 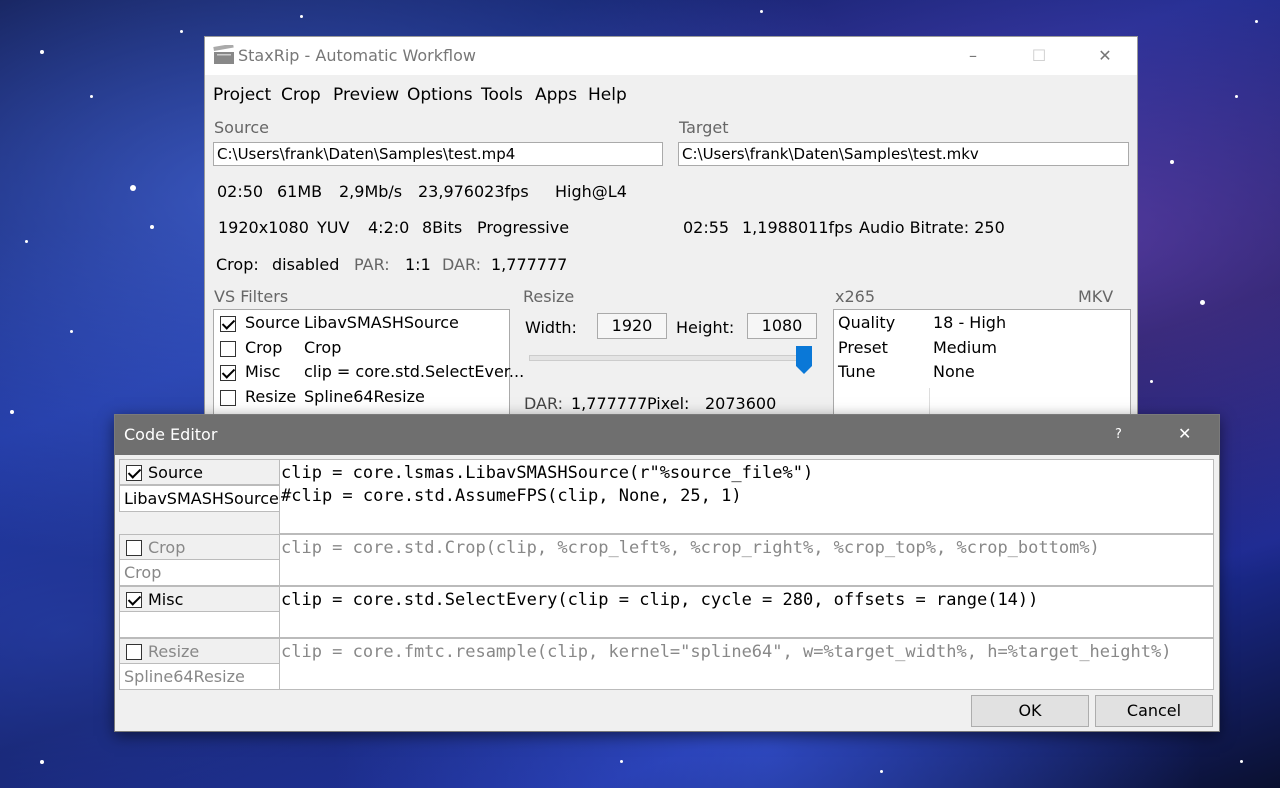 I want to click on source-bits: 8Bits, so click(x=442, y=227).